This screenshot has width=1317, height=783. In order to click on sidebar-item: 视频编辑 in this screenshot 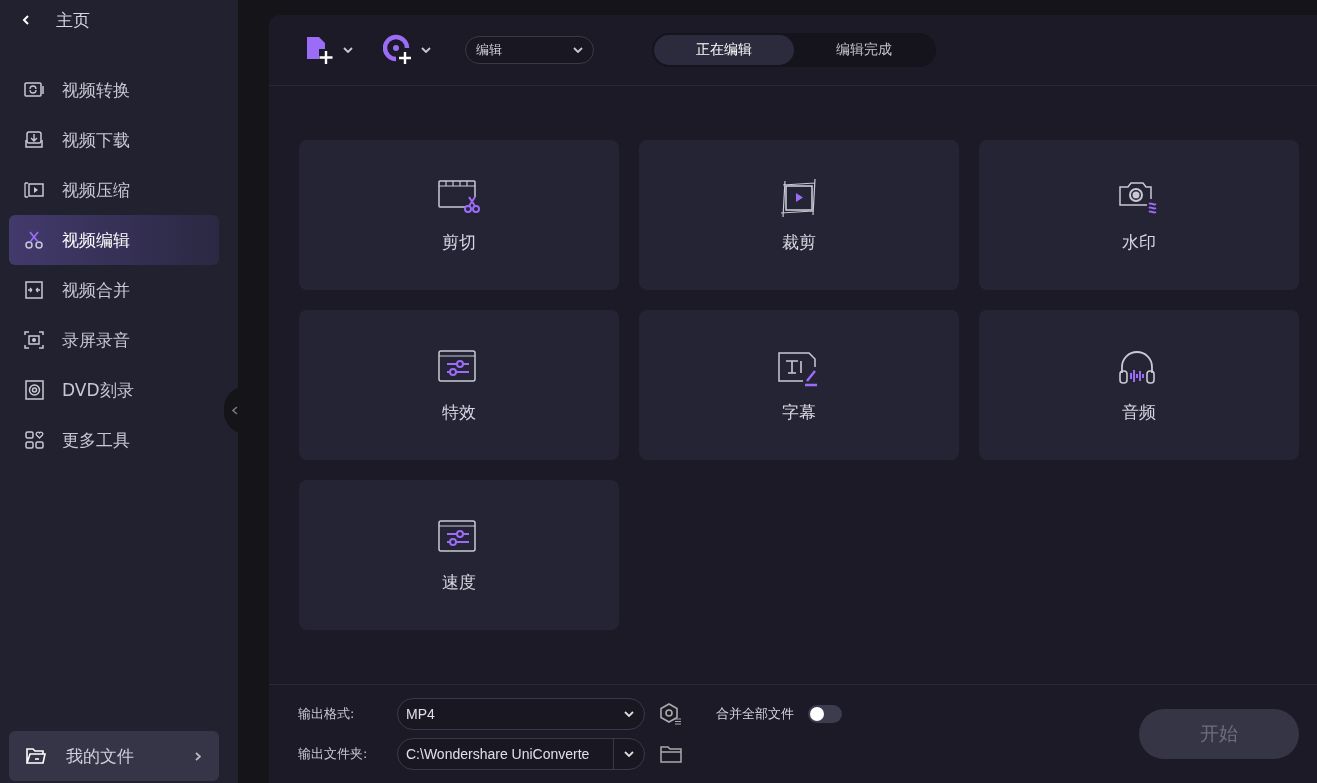, I will do `click(114, 240)`.